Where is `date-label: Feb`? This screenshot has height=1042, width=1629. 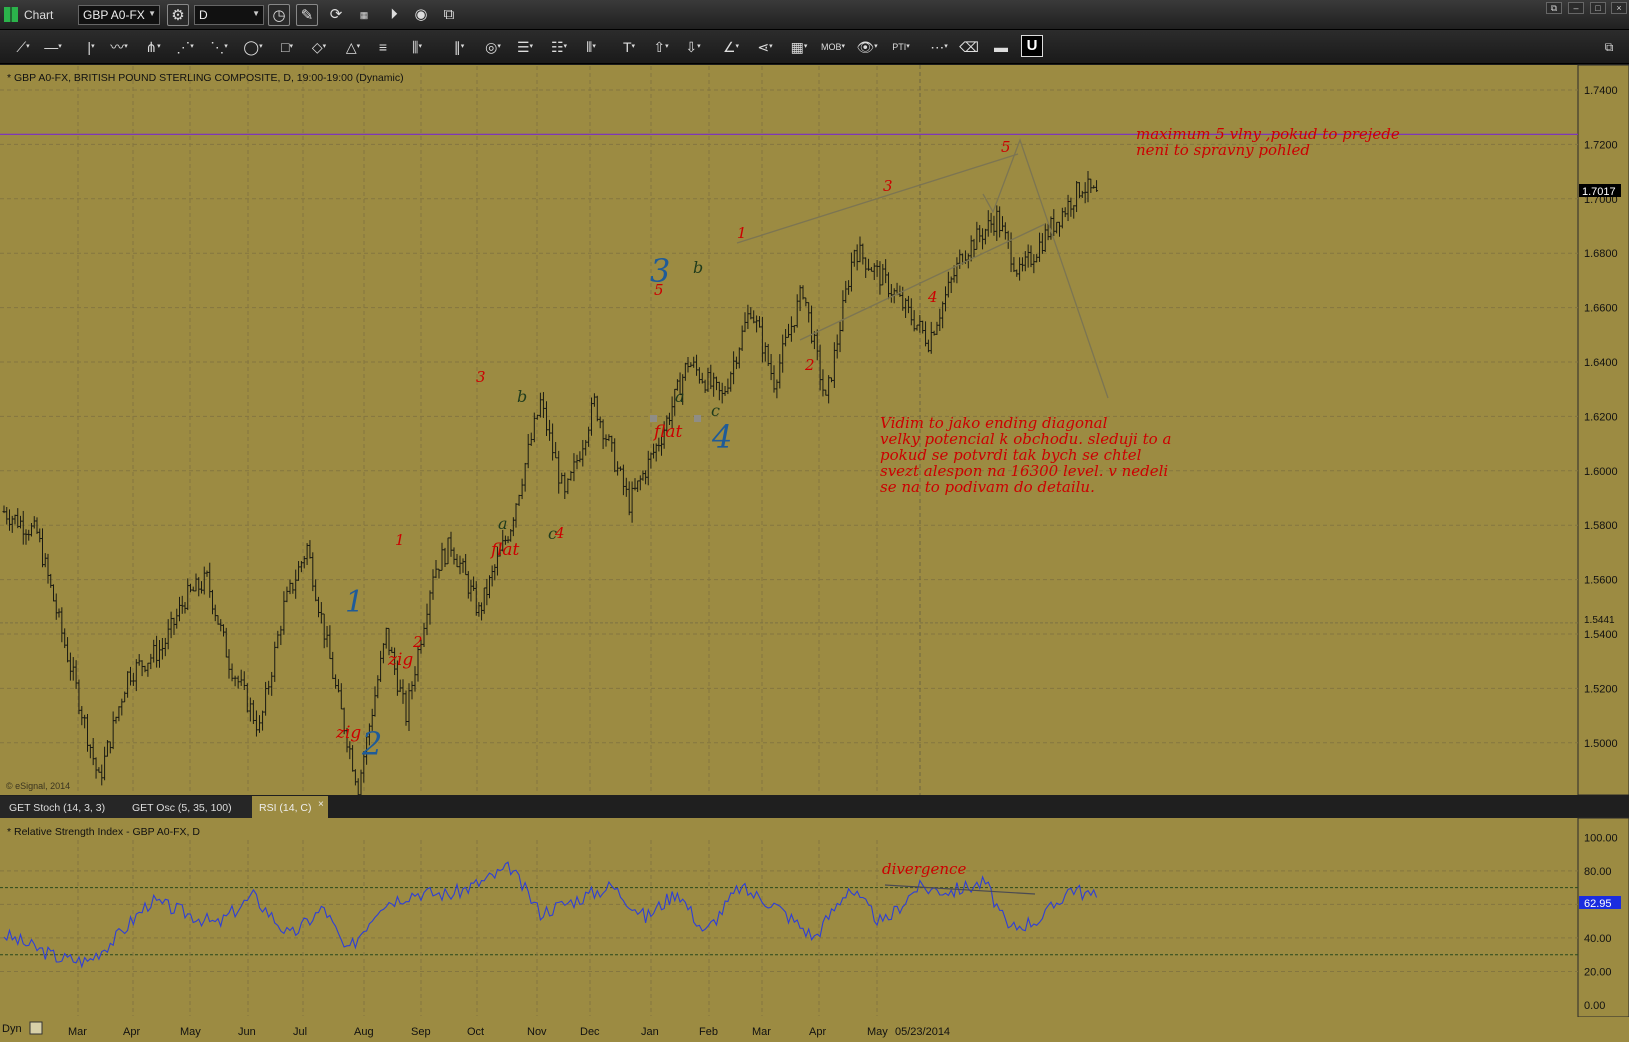
date-label: Feb is located at coordinates (708, 1032).